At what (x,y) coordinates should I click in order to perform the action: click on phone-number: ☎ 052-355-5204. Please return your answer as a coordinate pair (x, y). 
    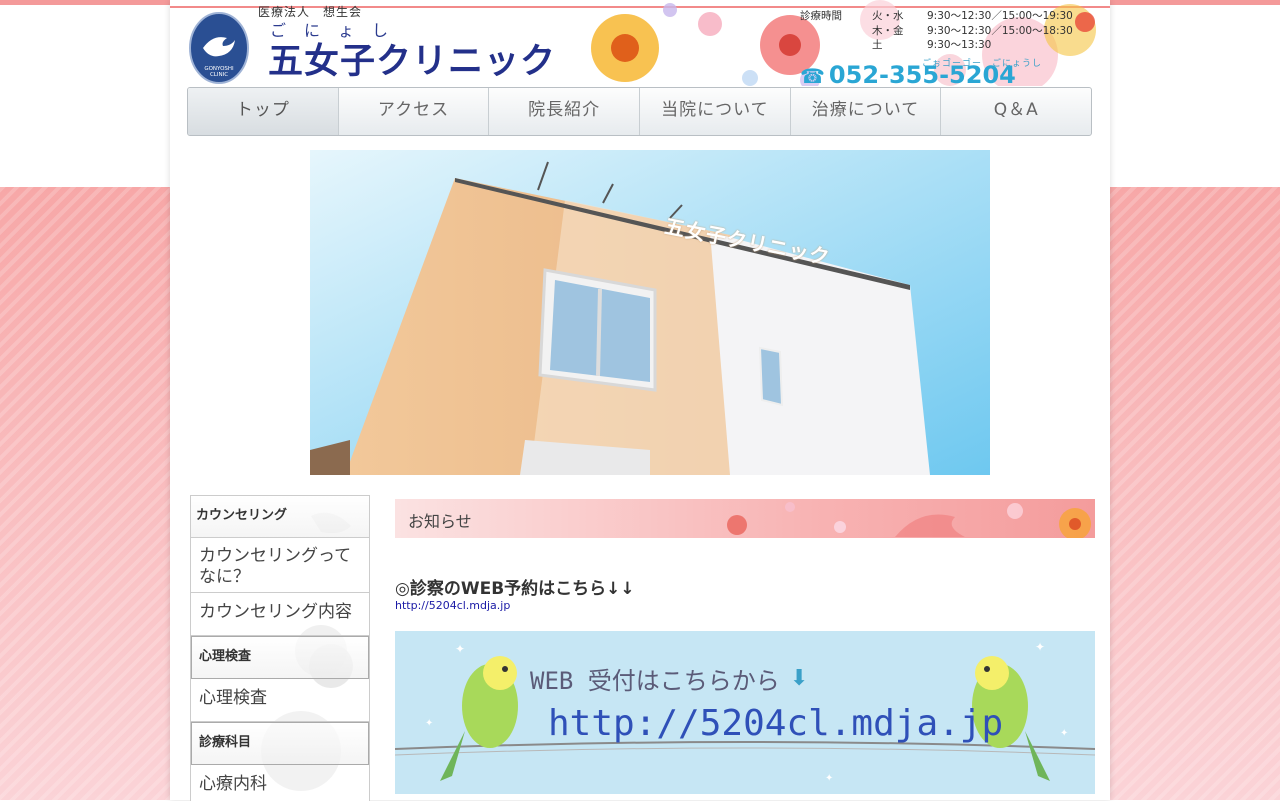
    Looking at the image, I should click on (908, 73).